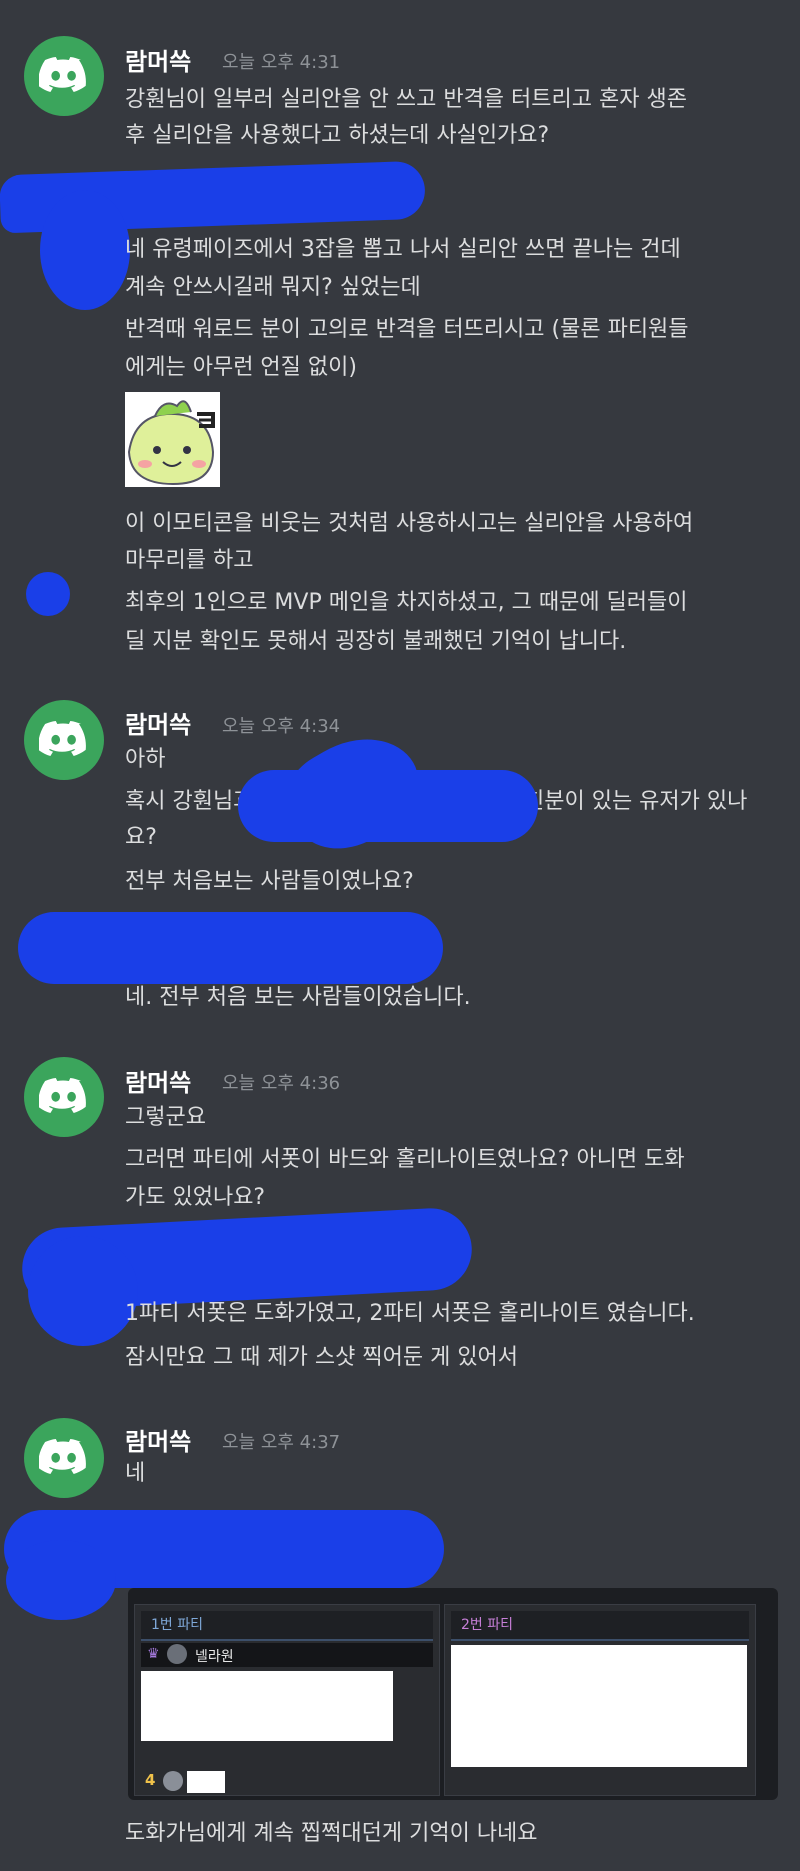  What do you see at coordinates (153, 1654) in the screenshot?
I see `crown-icon: ♛` at bounding box center [153, 1654].